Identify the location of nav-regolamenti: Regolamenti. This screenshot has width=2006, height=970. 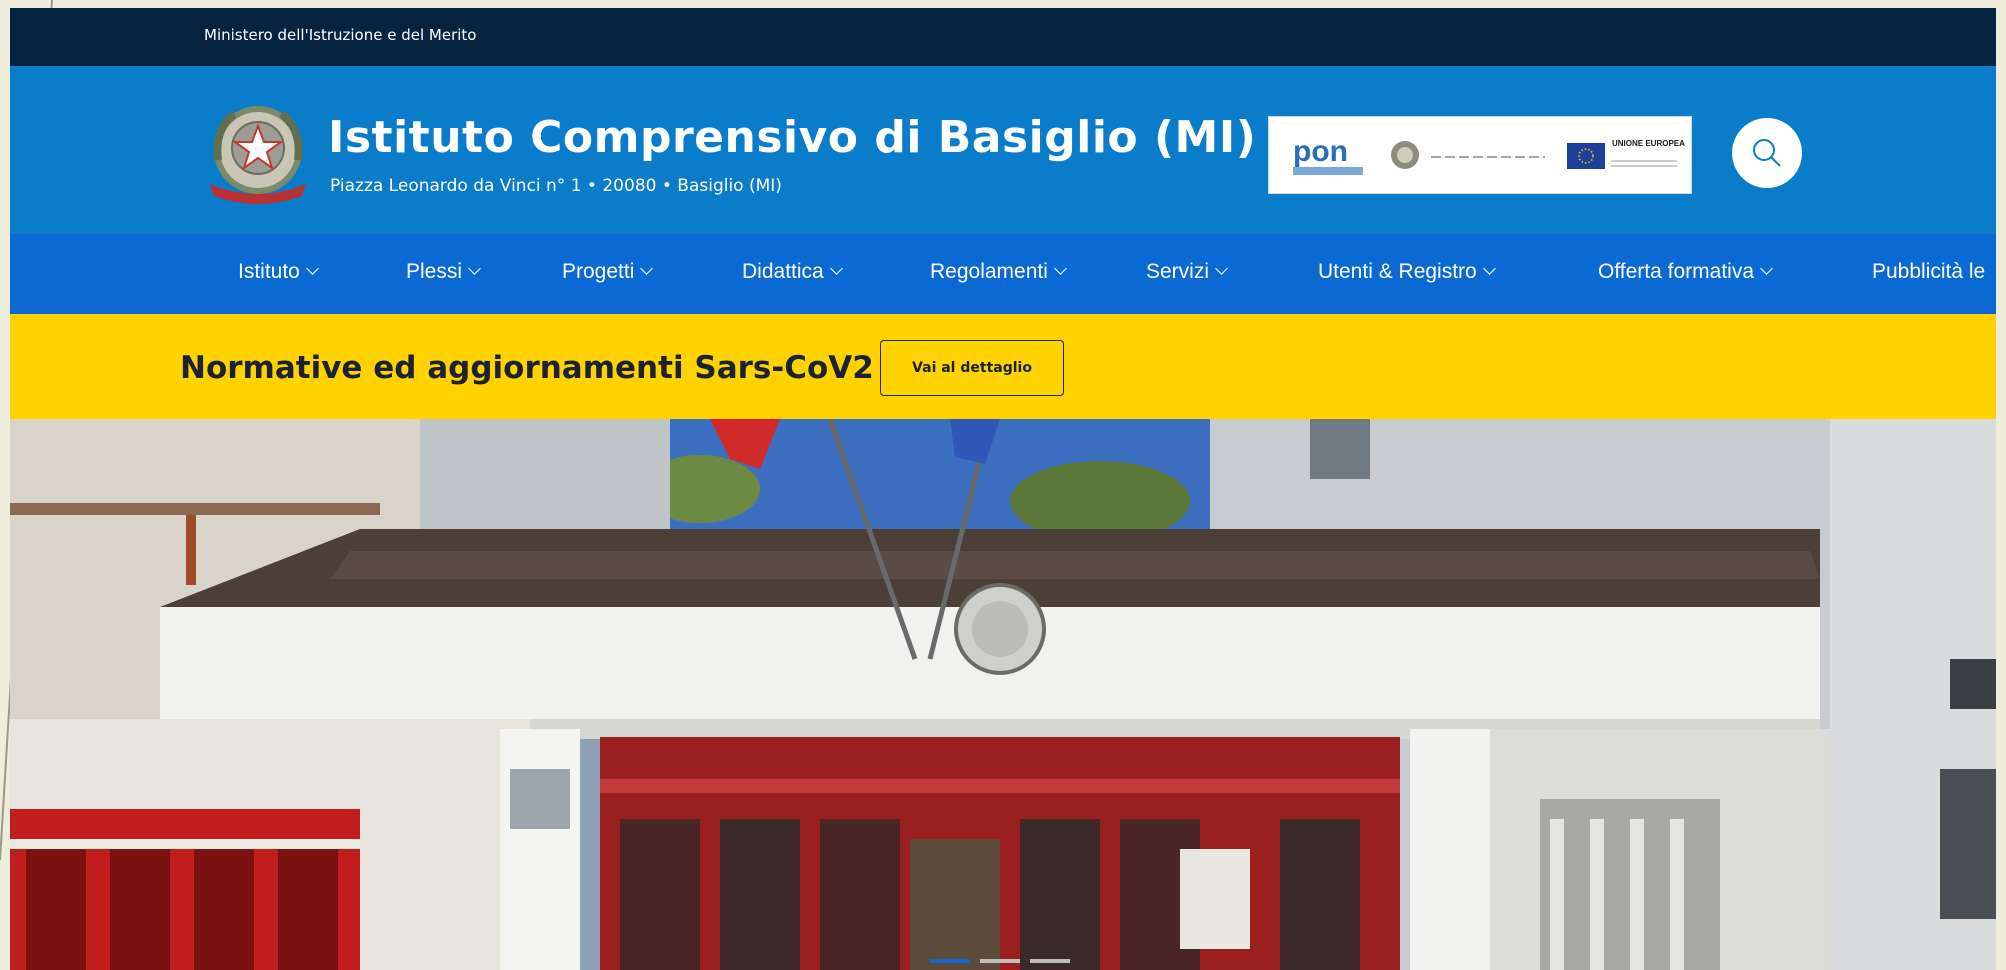
(998, 272).